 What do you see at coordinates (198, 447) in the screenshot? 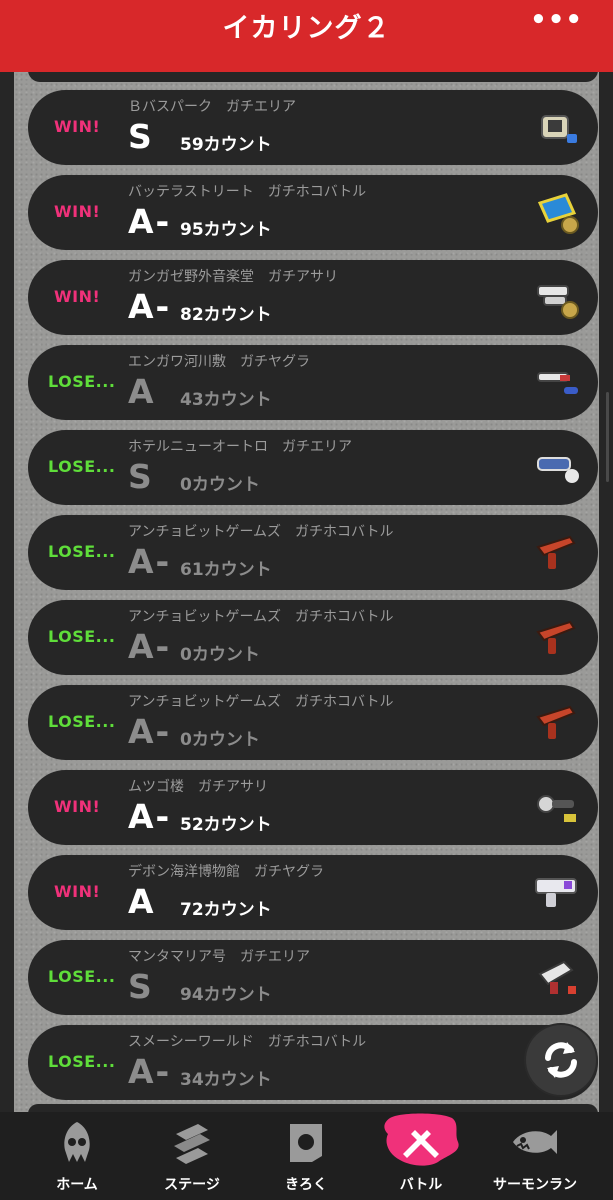
I see `stage-name: ホテルニューオートロ` at bounding box center [198, 447].